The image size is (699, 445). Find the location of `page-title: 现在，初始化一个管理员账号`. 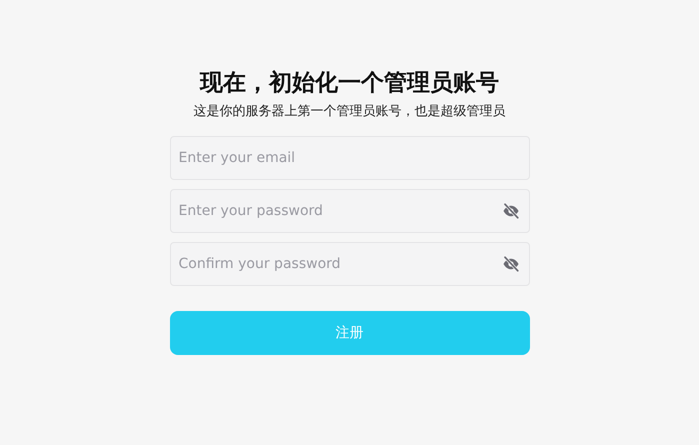

page-title: 现在，初始化一个管理员账号 is located at coordinates (349, 83).